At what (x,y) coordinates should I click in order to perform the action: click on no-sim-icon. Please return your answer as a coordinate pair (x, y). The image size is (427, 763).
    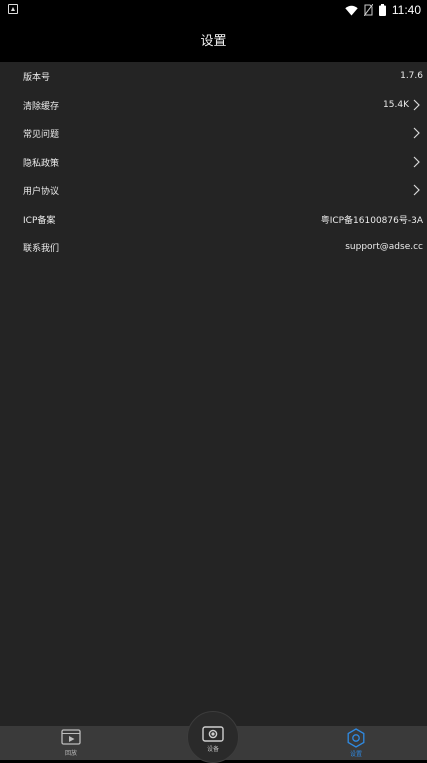
    Looking at the image, I should click on (368, 10).